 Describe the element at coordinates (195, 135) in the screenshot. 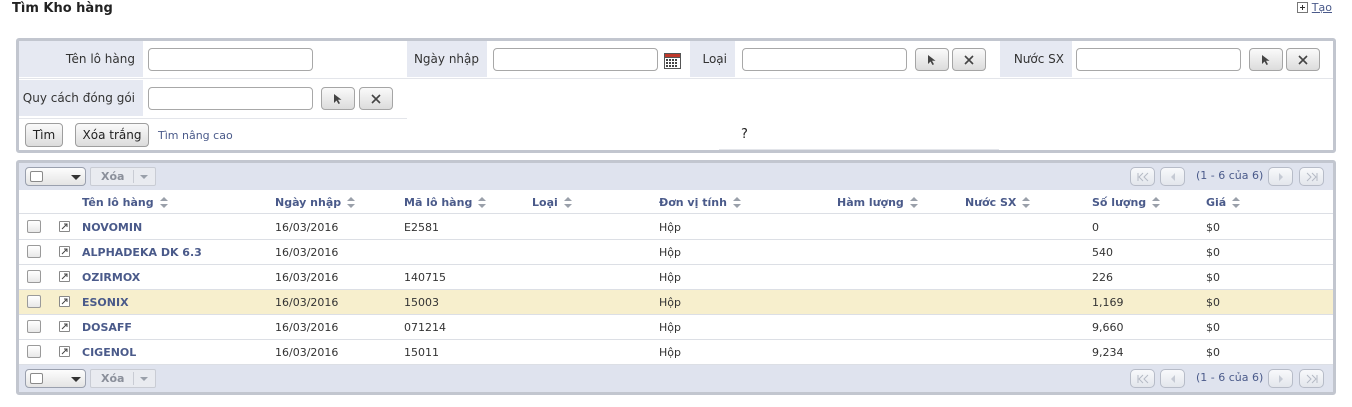

I see `advanced-search-link: Tìm nâng cao` at that location.